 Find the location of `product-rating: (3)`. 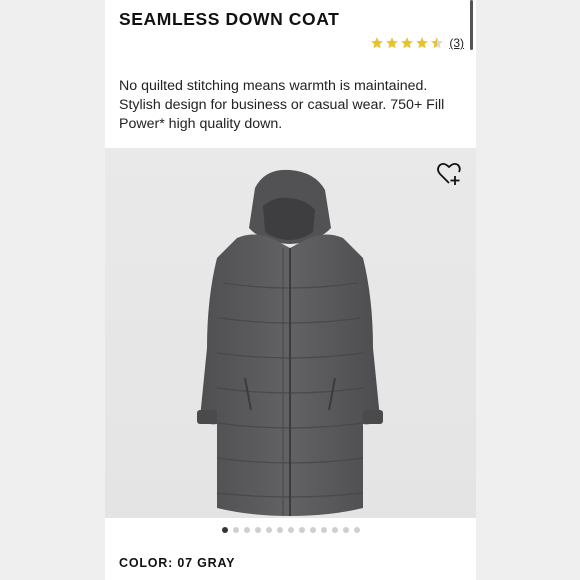

product-rating: (3) is located at coordinates (417, 43).